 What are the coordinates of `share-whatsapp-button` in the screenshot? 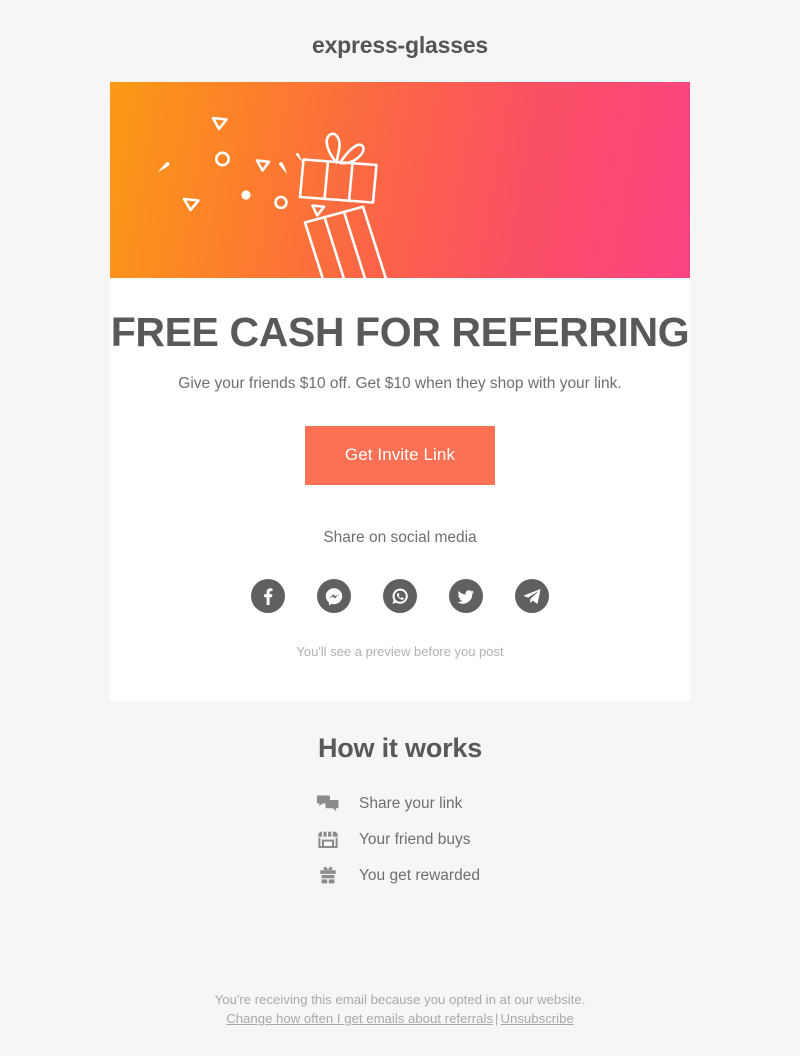 It's located at (400, 596).